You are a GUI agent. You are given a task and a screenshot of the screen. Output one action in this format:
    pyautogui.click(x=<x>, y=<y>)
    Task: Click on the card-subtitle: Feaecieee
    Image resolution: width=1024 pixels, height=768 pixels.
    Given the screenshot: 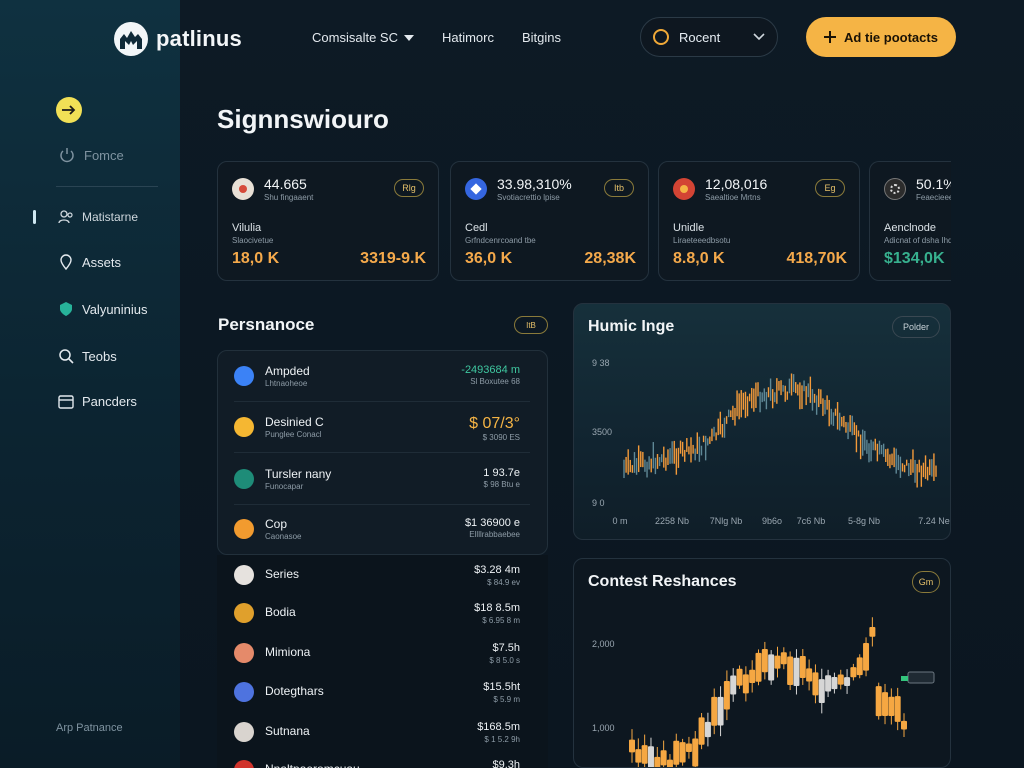 What is the action you would take?
    pyautogui.click(x=933, y=197)
    